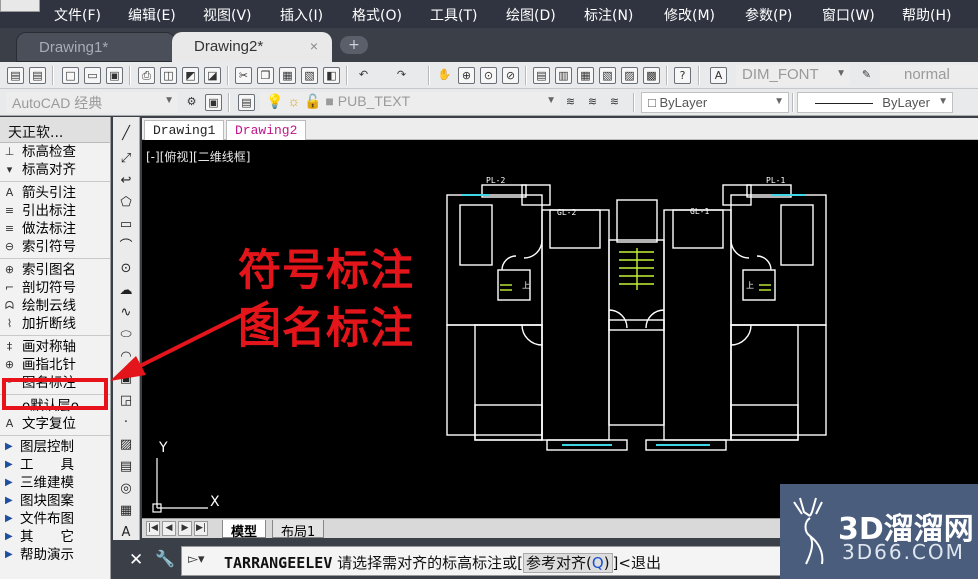  I want to click on menu-tools: 工具(T), so click(453, 15).